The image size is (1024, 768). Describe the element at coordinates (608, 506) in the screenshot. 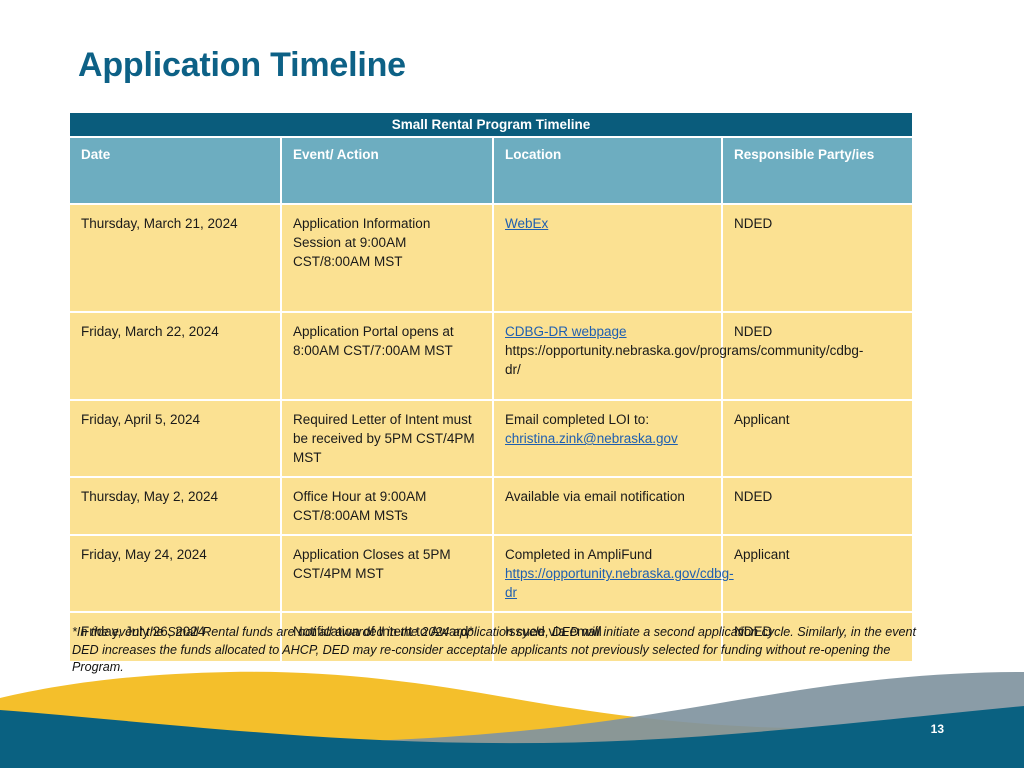

I see `cell-location: Available via email notification` at that location.